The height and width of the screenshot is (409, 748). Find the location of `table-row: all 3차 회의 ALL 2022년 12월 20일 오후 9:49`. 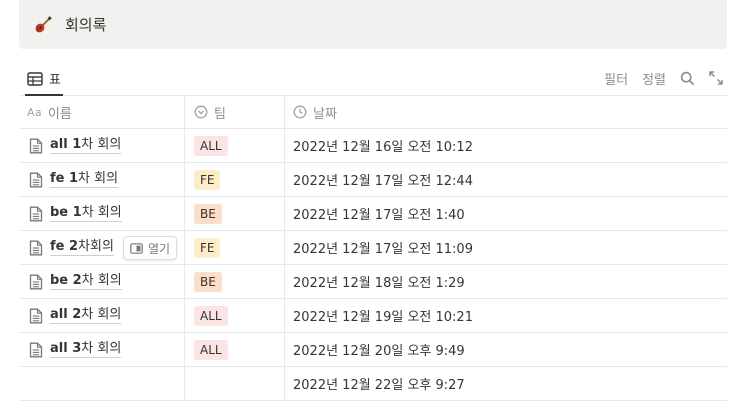

table-row: all 3차 회의 ALL 2022년 12월 20일 오후 9:49 is located at coordinates (373, 350).